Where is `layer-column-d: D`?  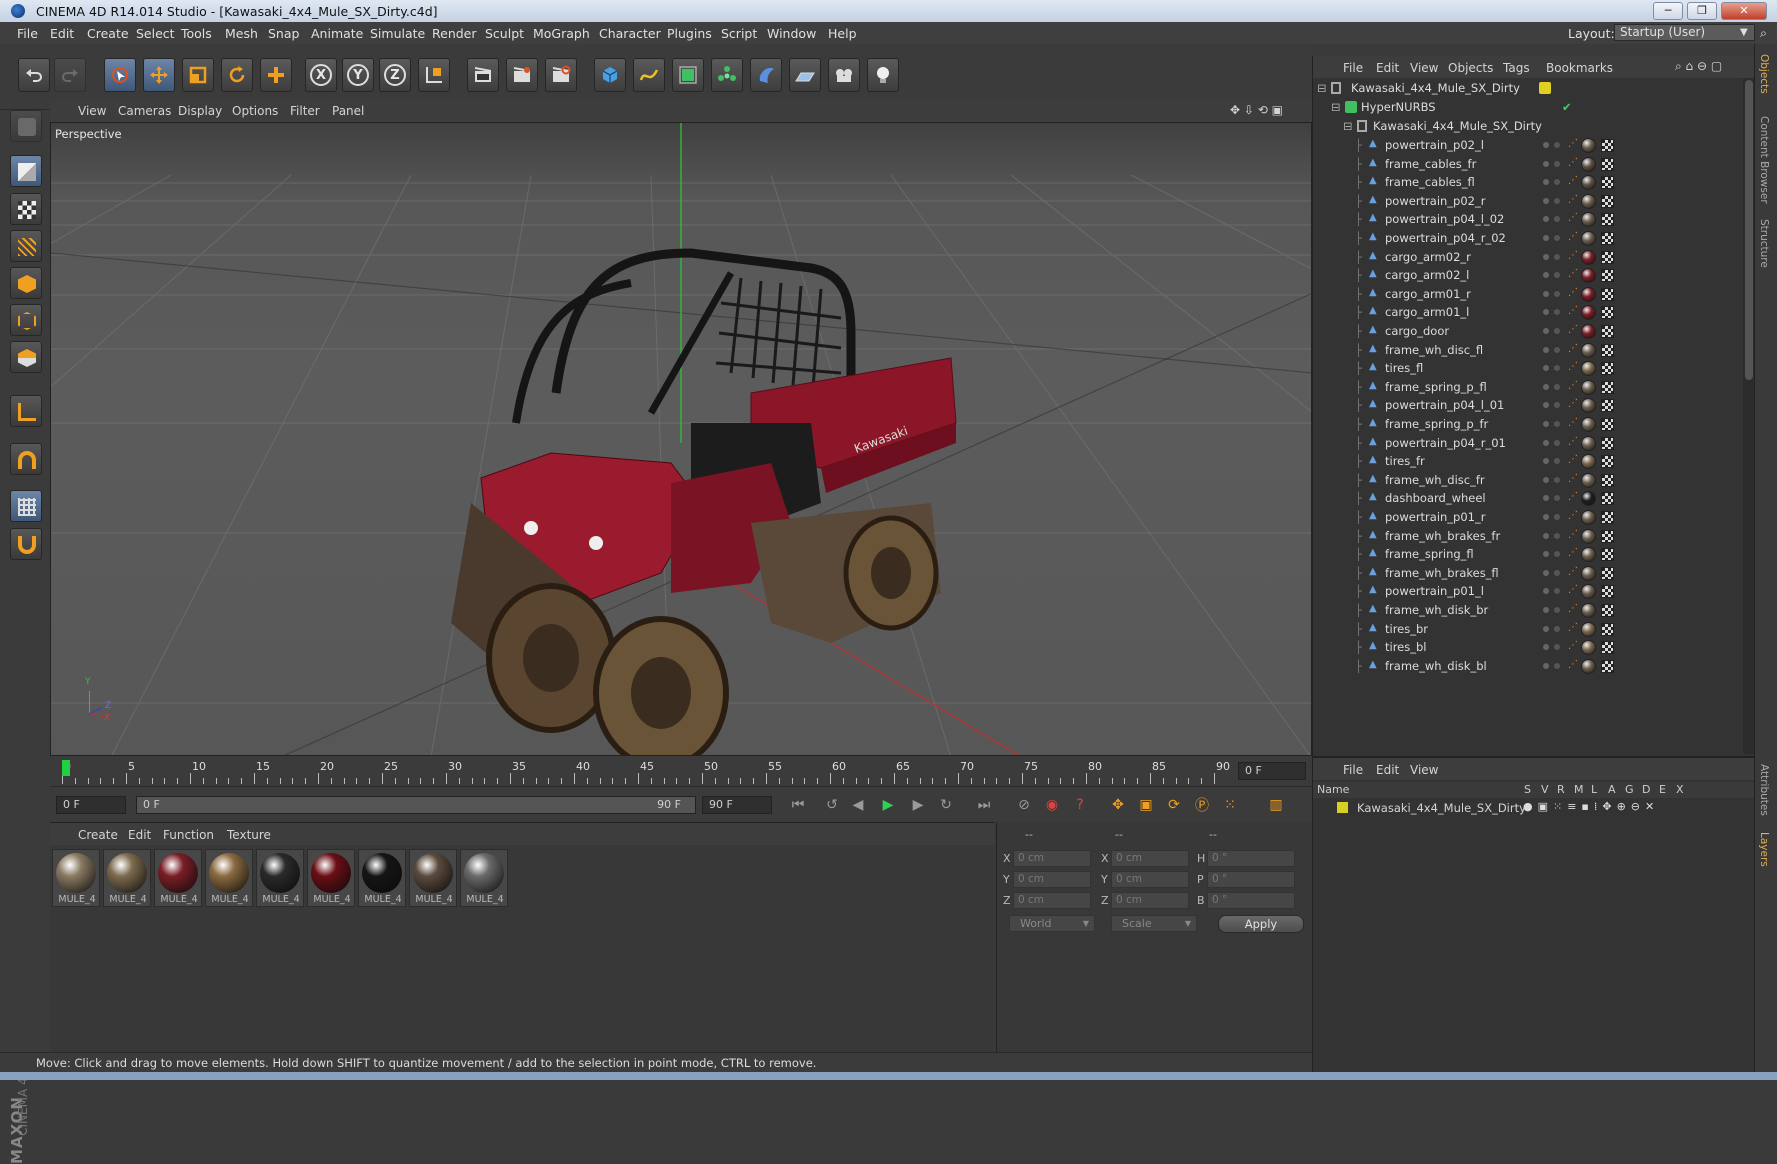 layer-column-d: D is located at coordinates (1646, 789).